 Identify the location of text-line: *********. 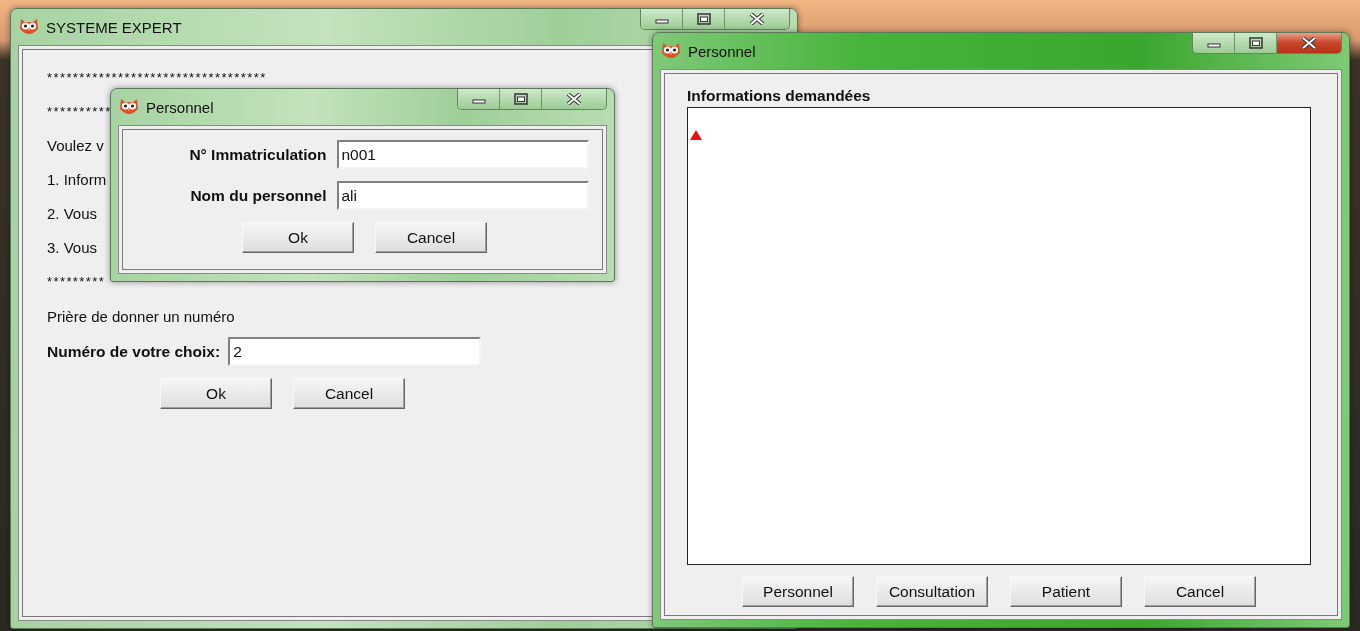
(76, 281).